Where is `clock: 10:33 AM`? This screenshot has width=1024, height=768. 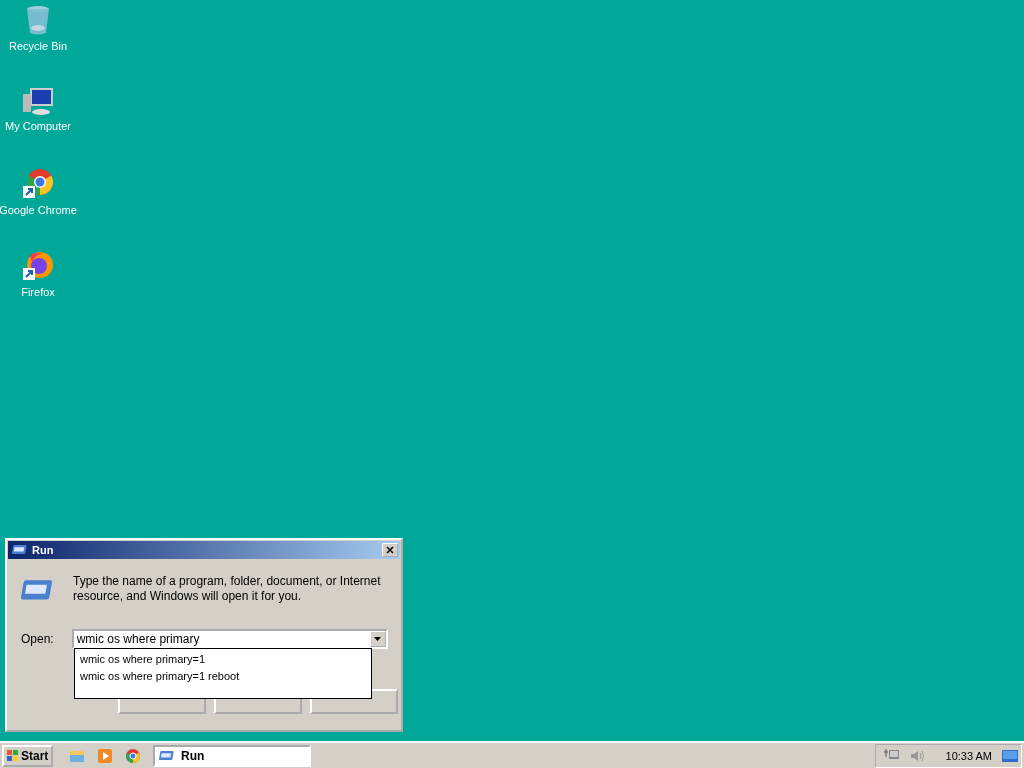 clock: 10:33 AM is located at coordinates (968, 755).